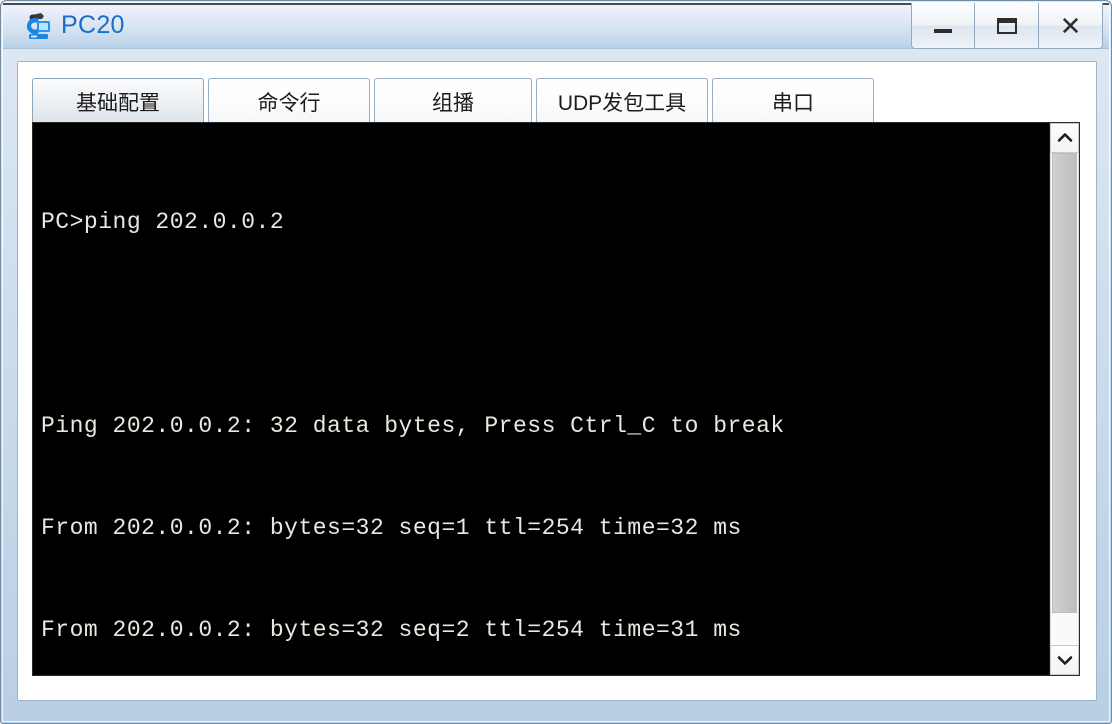 The width and height of the screenshot is (1112, 724). I want to click on scrollbar-track, so click(1064, 399).